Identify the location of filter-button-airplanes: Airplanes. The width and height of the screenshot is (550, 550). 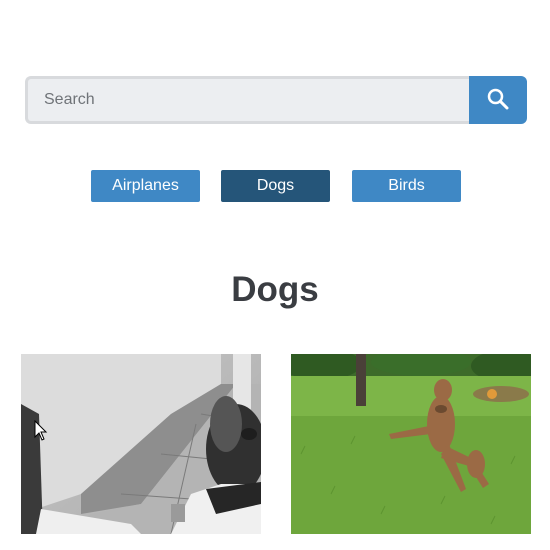
(145, 186).